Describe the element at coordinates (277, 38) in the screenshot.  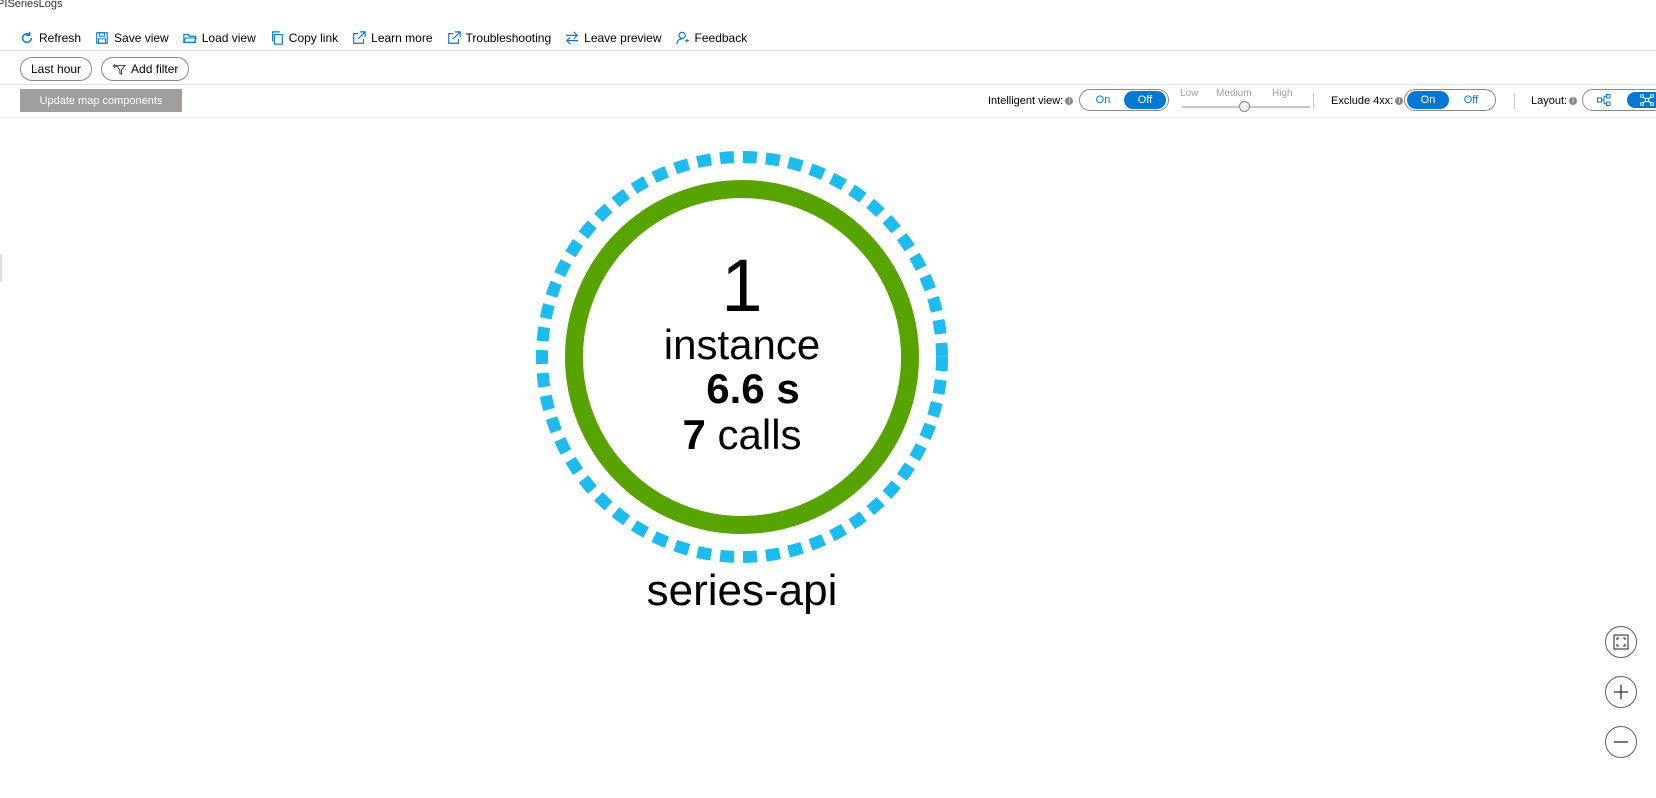
I see `copy-icon` at that location.